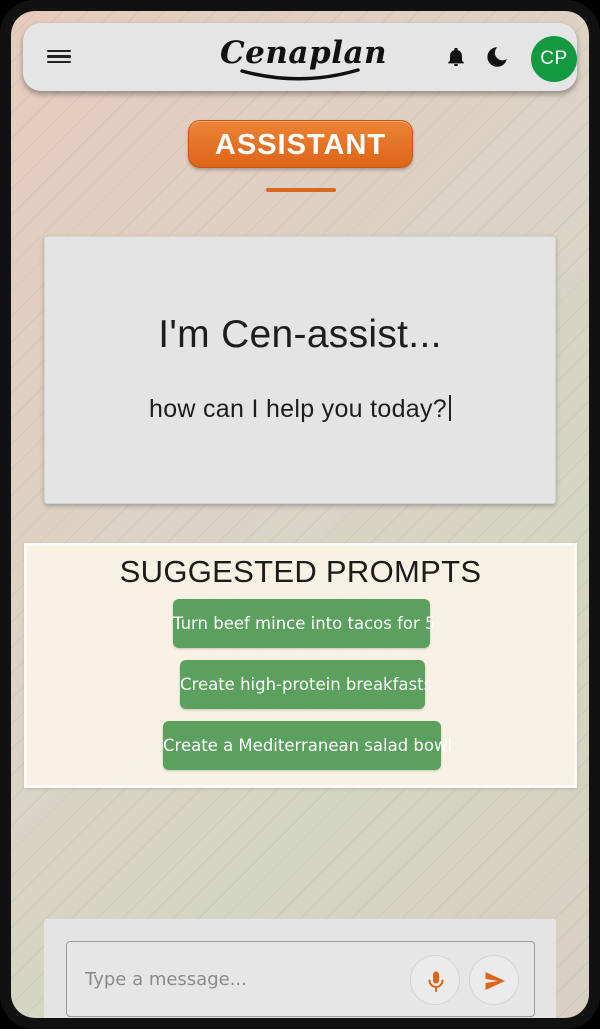 The height and width of the screenshot is (1029, 600). What do you see at coordinates (59, 57) in the screenshot?
I see `hamburger-menu-icon` at bounding box center [59, 57].